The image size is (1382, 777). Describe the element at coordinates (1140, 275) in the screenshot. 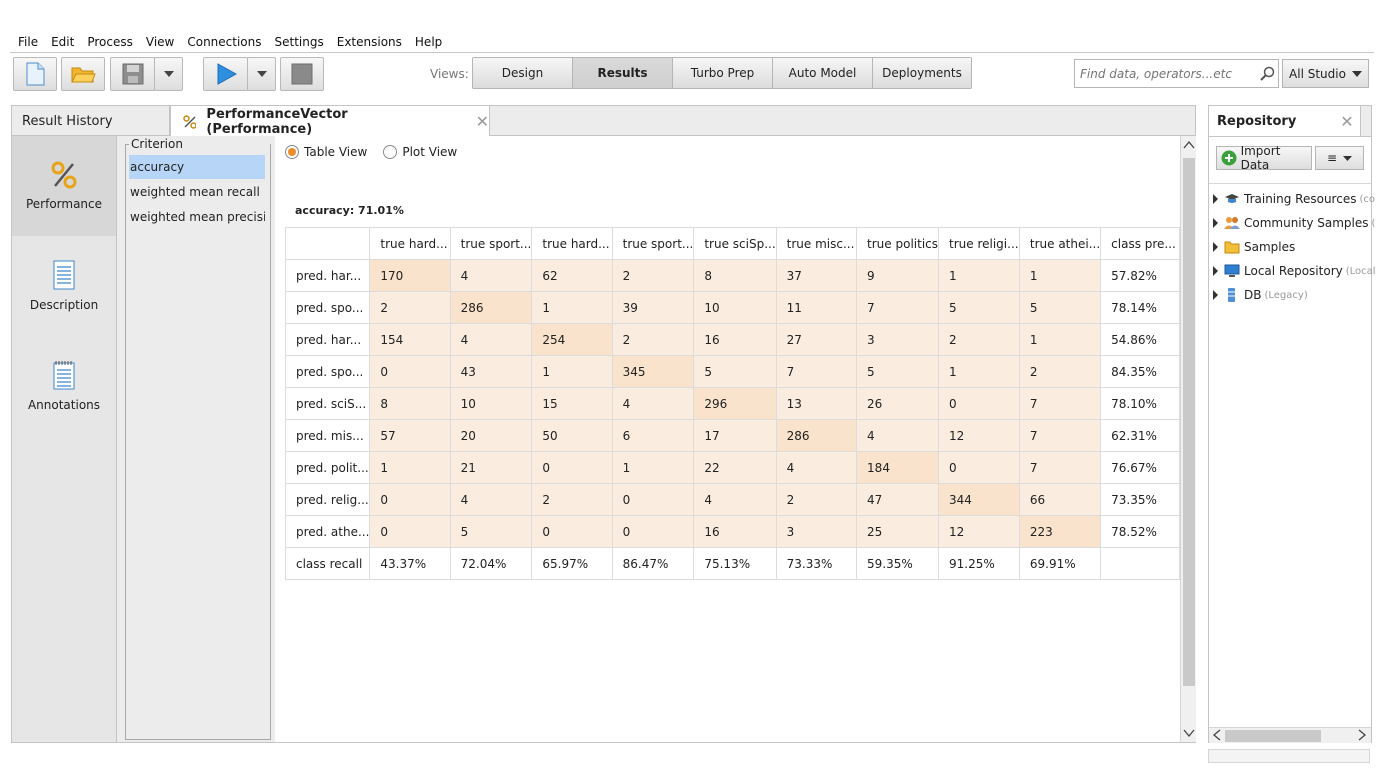

I see `table-cell: 57.82%` at that location.